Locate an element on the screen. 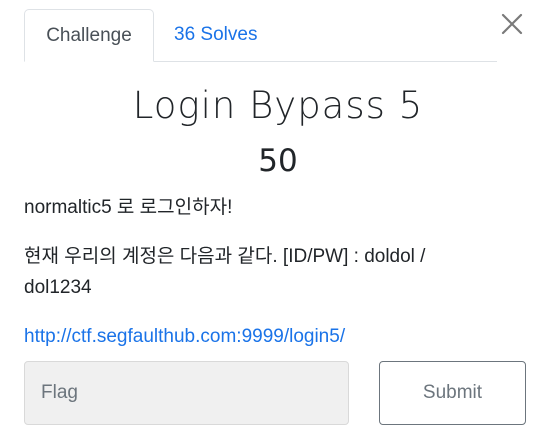 The width and height of the screenshot is (556, 440). close-icon is located at coordinates (512, 24).